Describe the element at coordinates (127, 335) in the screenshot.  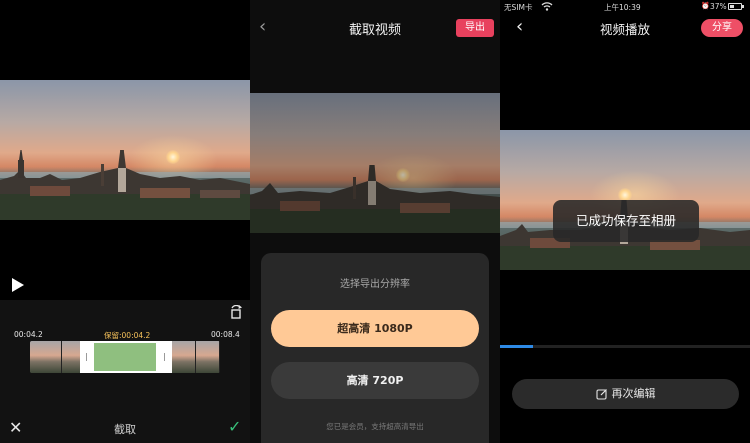
I see `keep-duration: 保留:00:04.2` at that location.